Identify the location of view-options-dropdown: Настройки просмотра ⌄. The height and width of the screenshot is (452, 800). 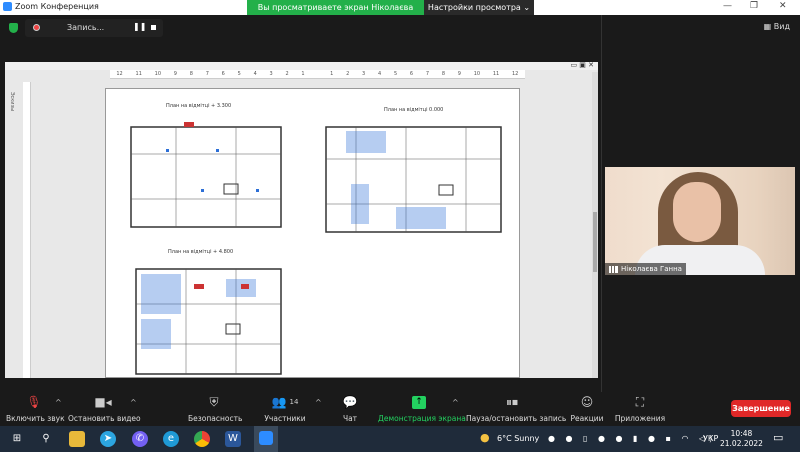
(479, 7).